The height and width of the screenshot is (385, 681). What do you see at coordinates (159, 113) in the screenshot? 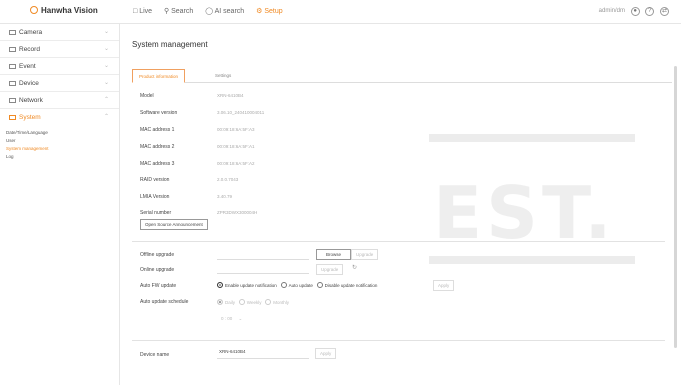
I see `software-version-label: Software version` at bounding box center [159, 113].